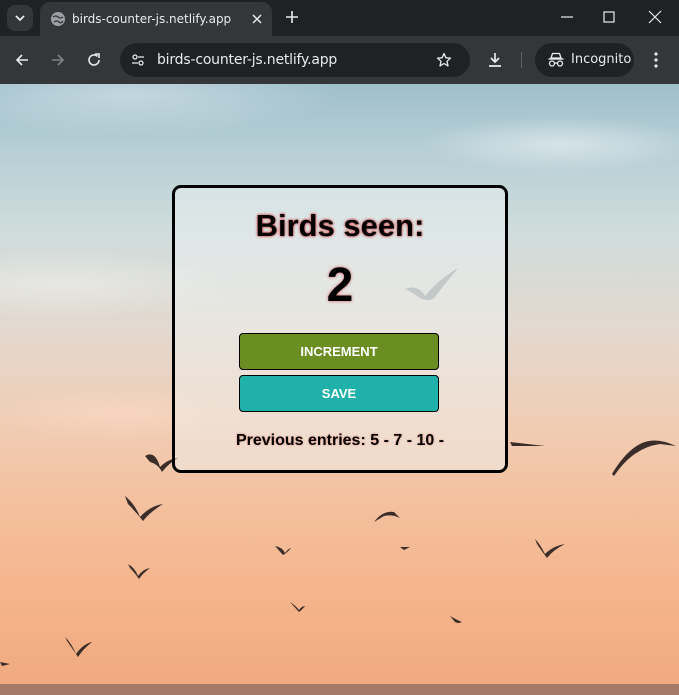 The height and width of the screenshot is (695, 679). What do you see at coordinates (94, 60) in the screenshot?
I see `reload-icon` at bounding box center [94, 60].